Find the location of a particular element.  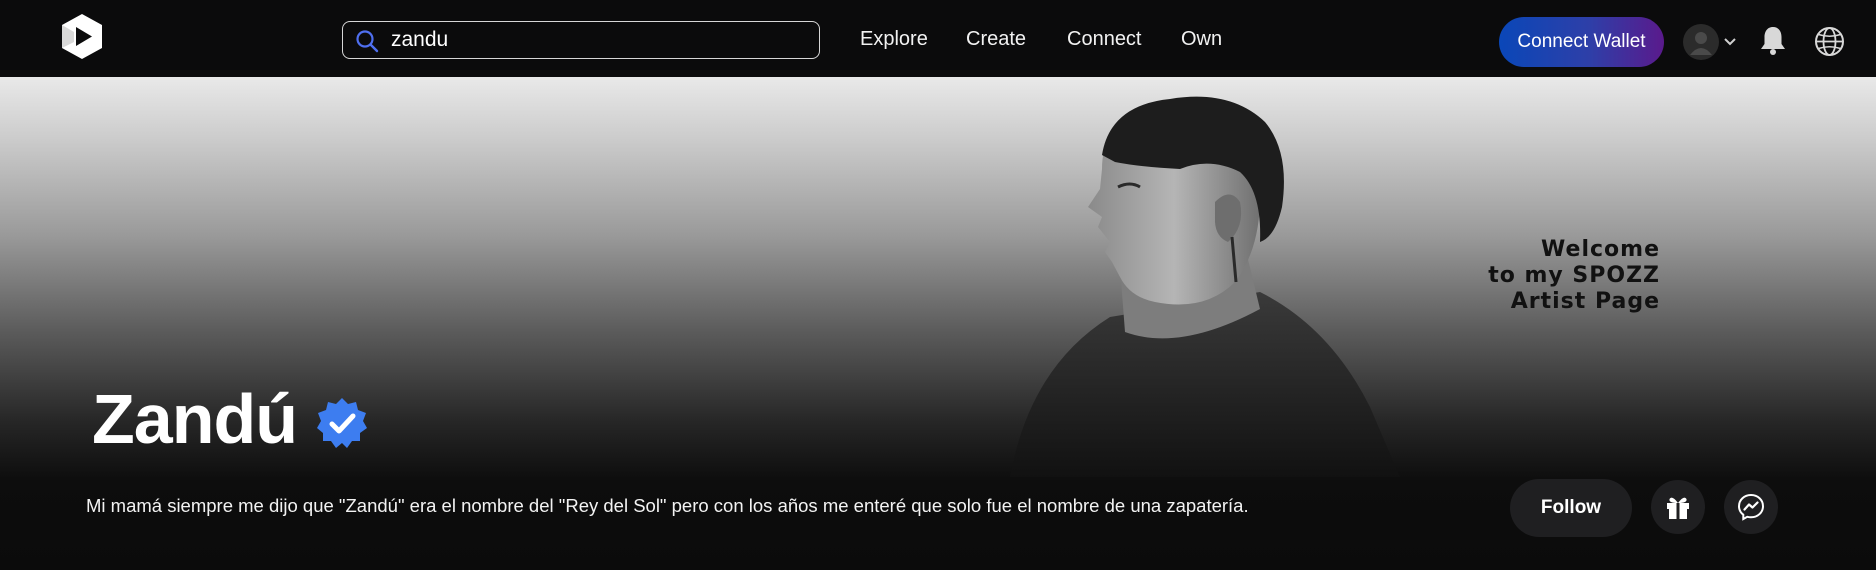

messenger-icon is located at coordinates (1751, 507).